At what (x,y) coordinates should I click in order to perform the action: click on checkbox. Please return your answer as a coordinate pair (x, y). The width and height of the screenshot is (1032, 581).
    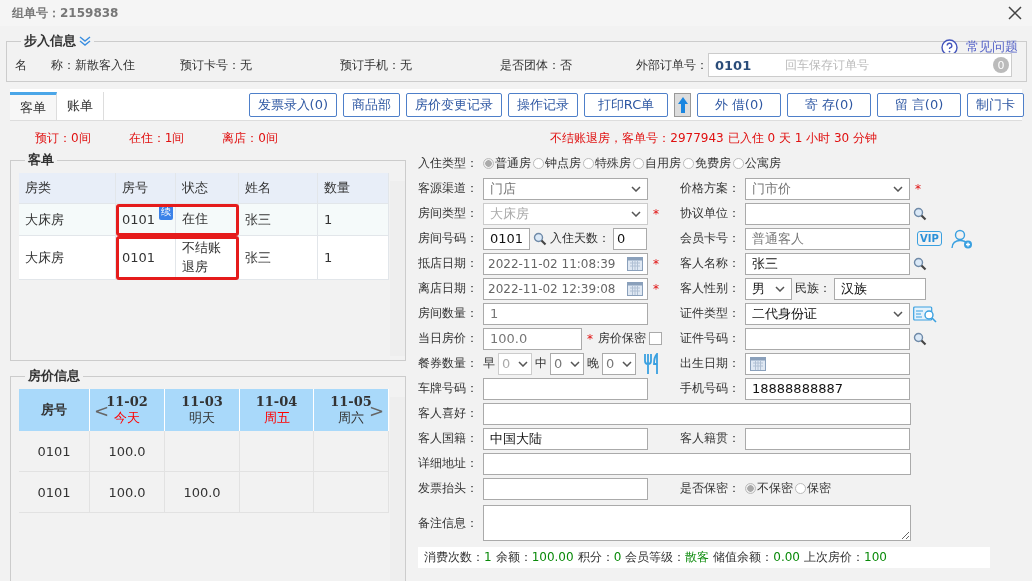
    Looking at the image, I should click on (655, 338).